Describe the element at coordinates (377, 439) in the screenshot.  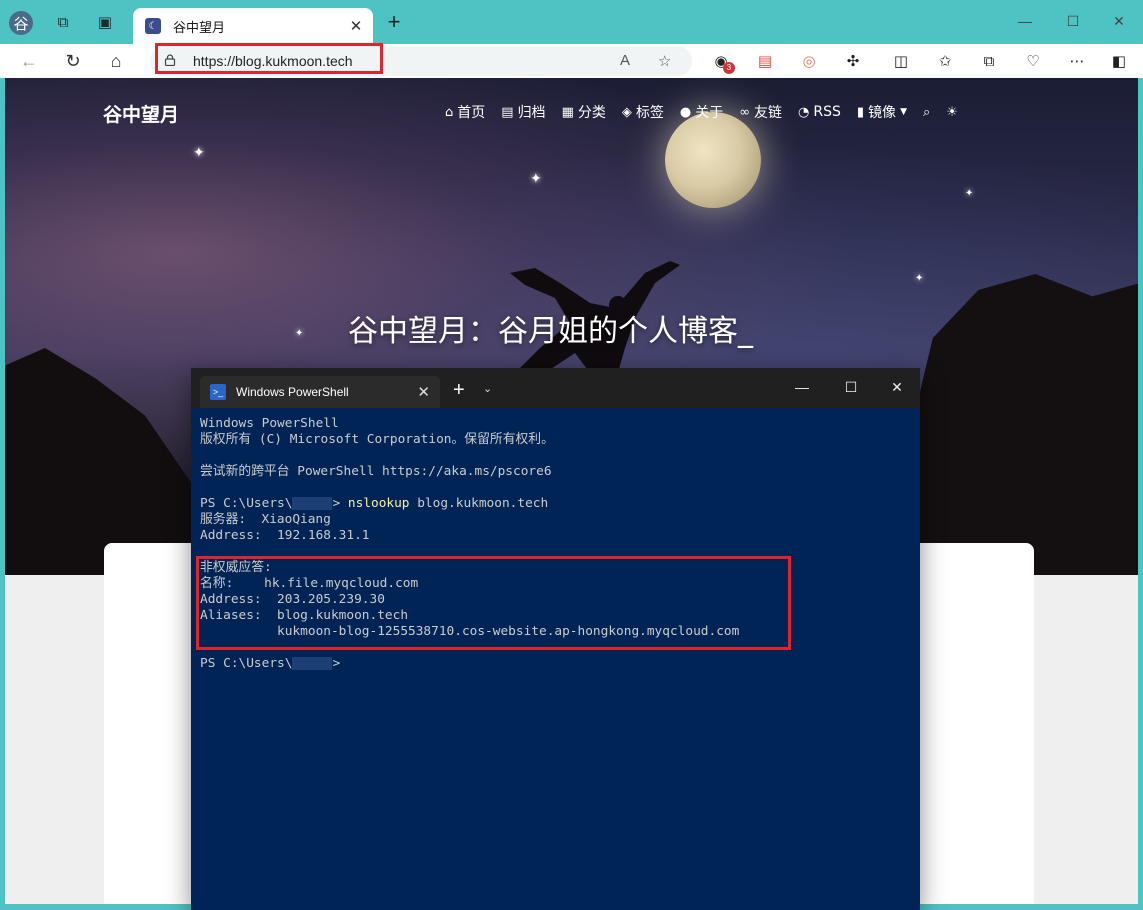
I see `console-line: 版权所有 (C) Microsoft Corporation。保留所有权利。` at that location.